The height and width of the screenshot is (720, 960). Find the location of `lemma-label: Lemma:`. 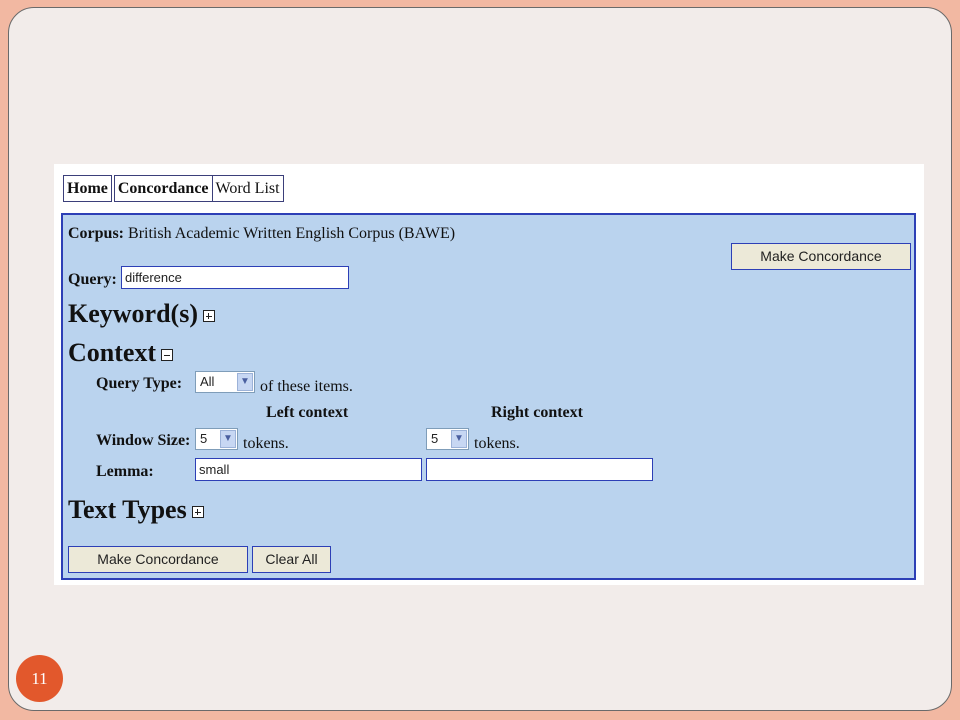

lemma-label: Lemma: is located at coordinates (125, 471).